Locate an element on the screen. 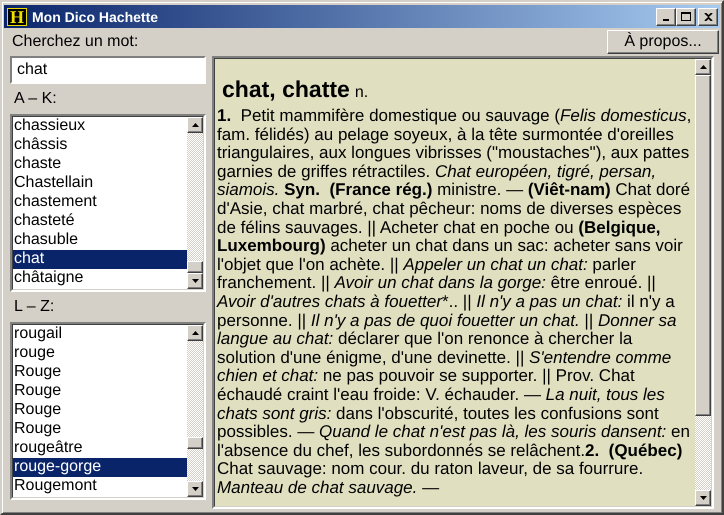 The width and height of the screenshot is (724, 515). list-item: rouge-gorge is located at coordinates (100, 467).